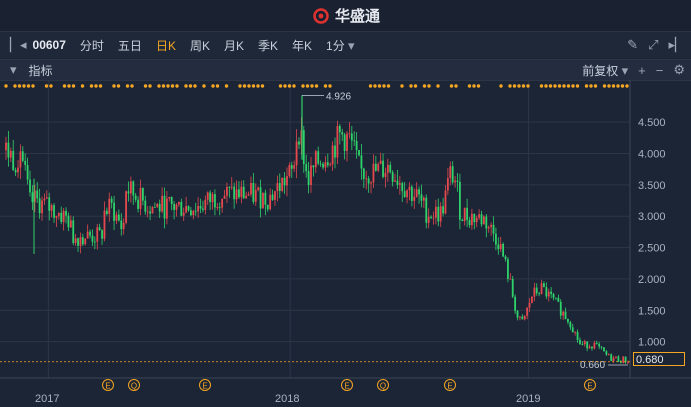 The width and height of the screenshot is (691, 407). What do you see at coordinates (18, 45) in the screenshot?
I see `sidebar-toggle-icon: ▏◂` at bounding box center [18, 45].